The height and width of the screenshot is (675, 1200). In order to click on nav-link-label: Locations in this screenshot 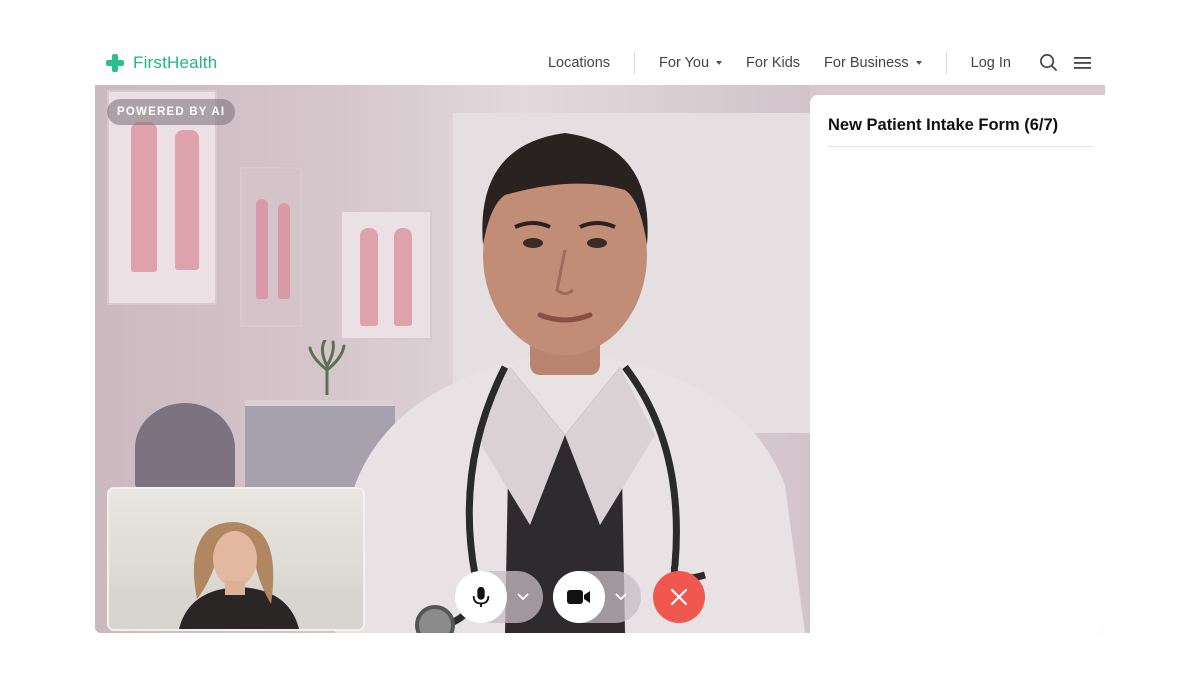, I will do `click(579, 62)`.